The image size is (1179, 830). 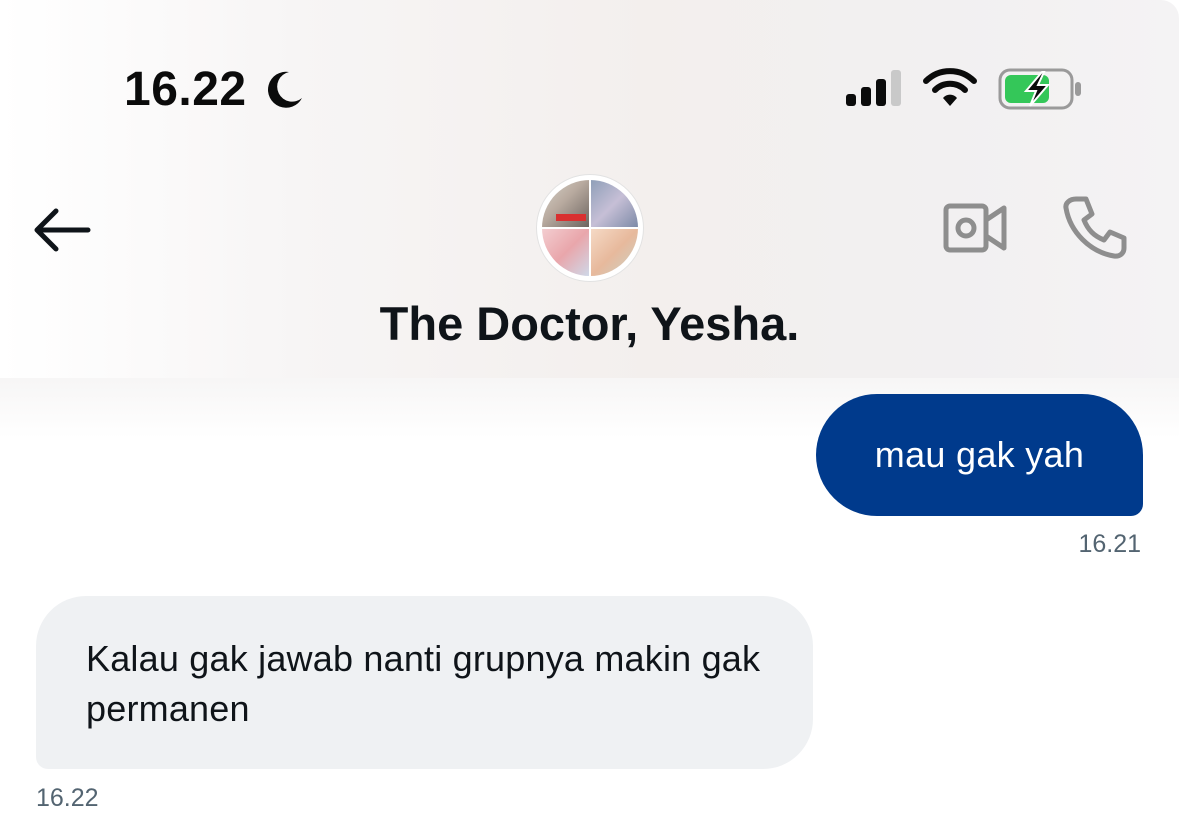 I want to click on video-call-button, so click(x=975, y=228).